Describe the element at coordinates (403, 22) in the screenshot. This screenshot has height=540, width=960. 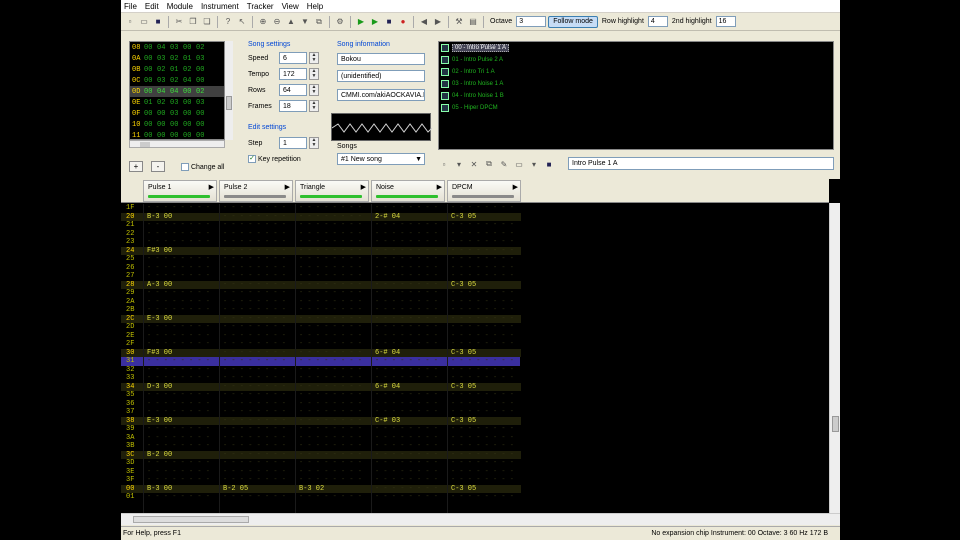
I see `record-icon: ●` at that location.